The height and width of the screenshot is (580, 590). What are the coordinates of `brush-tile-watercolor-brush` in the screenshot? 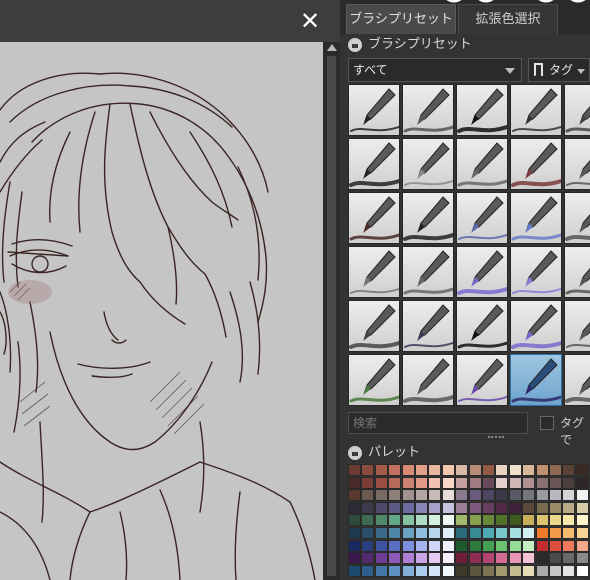 It's located at (374, 218).